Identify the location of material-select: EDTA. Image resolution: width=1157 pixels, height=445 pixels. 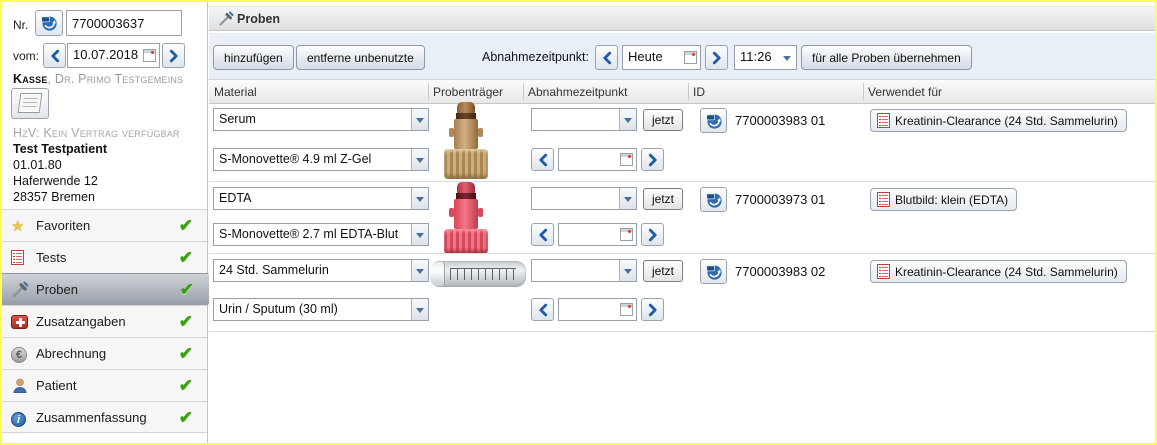
(321, 198).